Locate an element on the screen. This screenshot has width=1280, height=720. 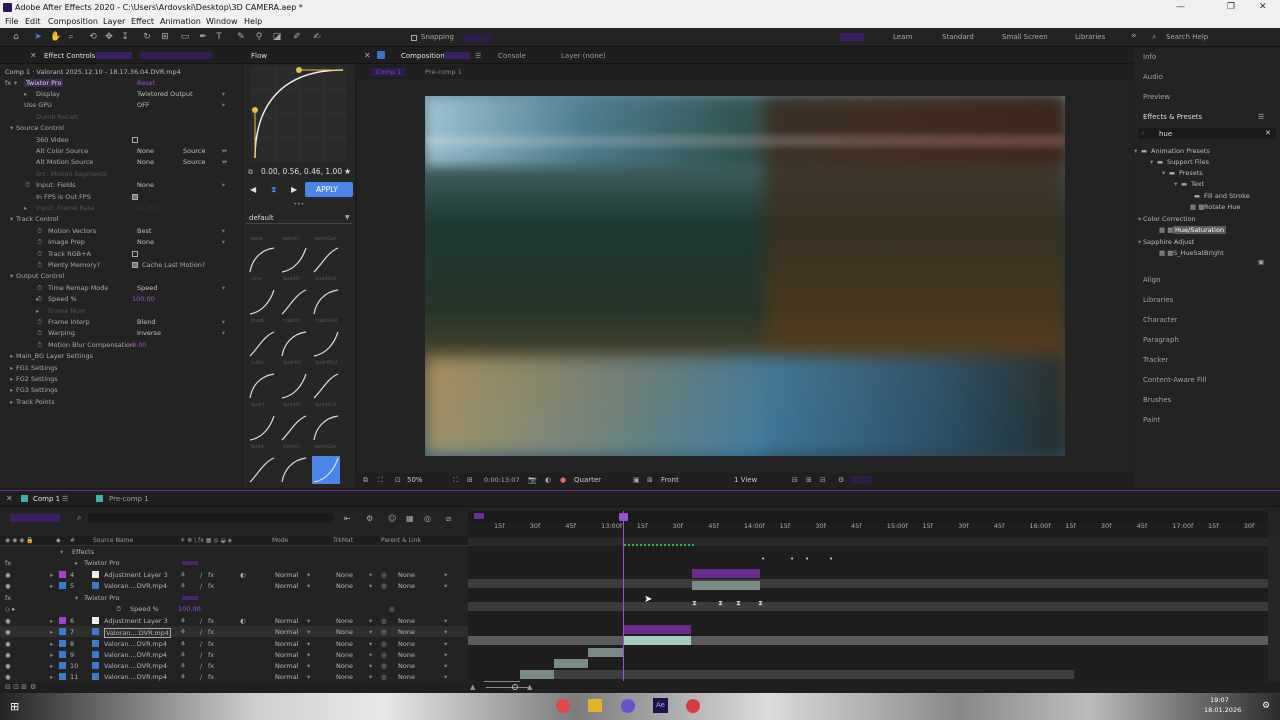
pan-camera-icon: ✥ is located at coordinates (109, 37).